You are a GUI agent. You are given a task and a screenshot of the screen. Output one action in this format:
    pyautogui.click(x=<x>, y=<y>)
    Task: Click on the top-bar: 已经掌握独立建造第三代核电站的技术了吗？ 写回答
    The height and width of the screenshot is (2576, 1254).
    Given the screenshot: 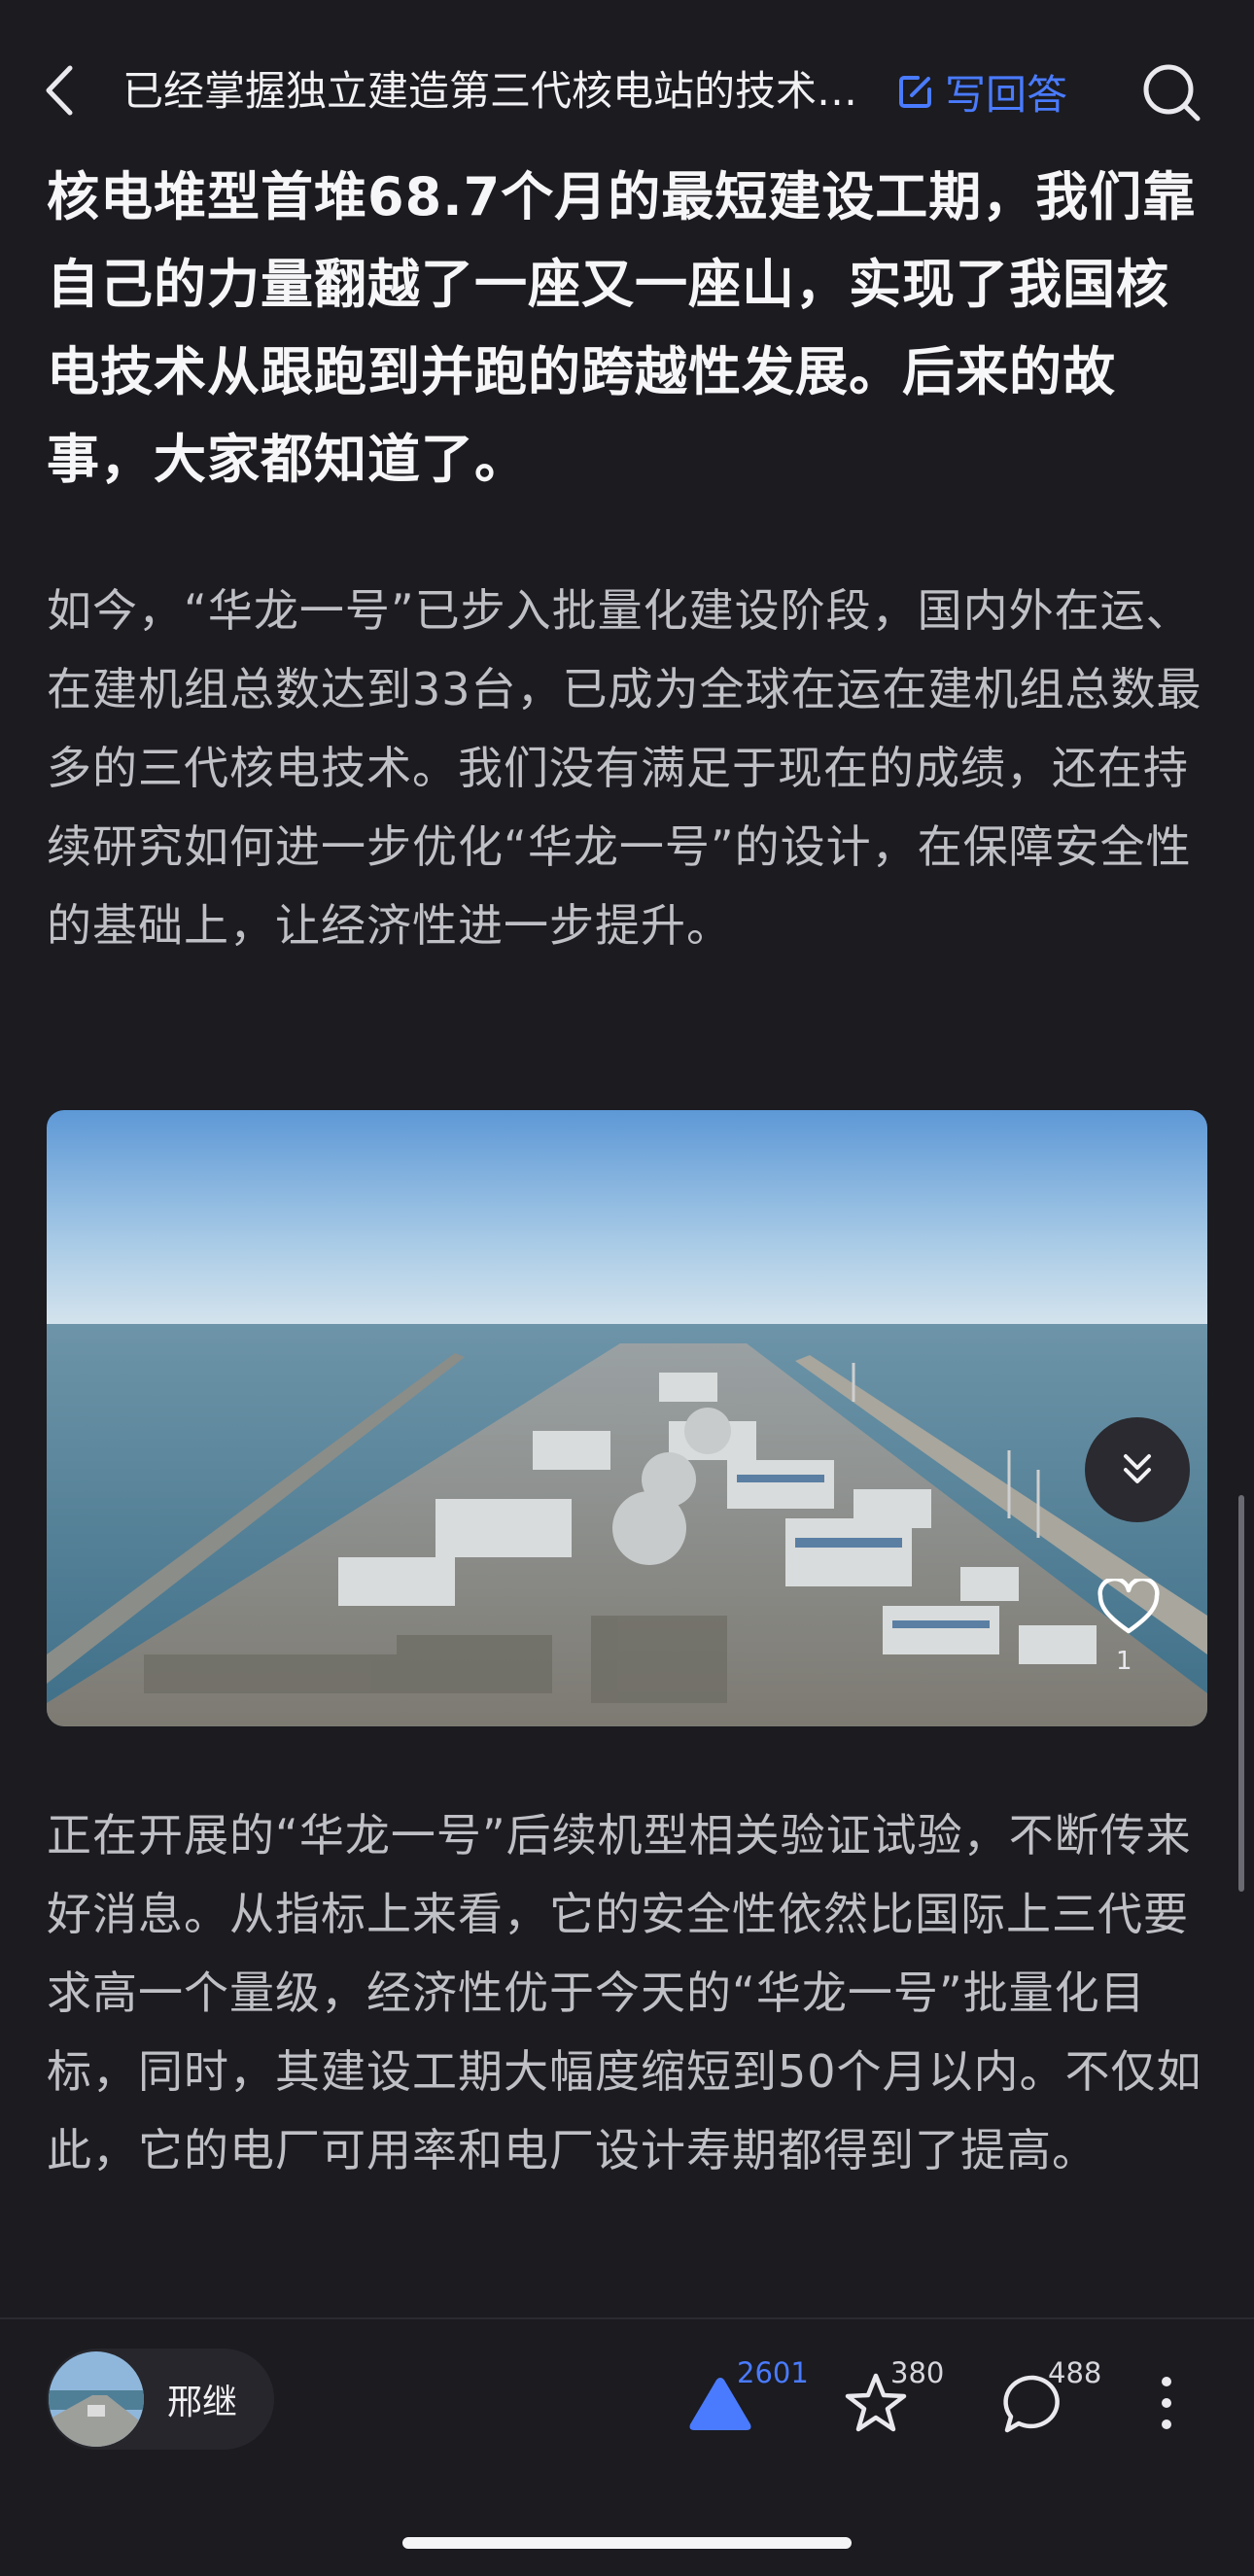 What is the action you would take?
    pyautogui.click(x=627, y=73)
    